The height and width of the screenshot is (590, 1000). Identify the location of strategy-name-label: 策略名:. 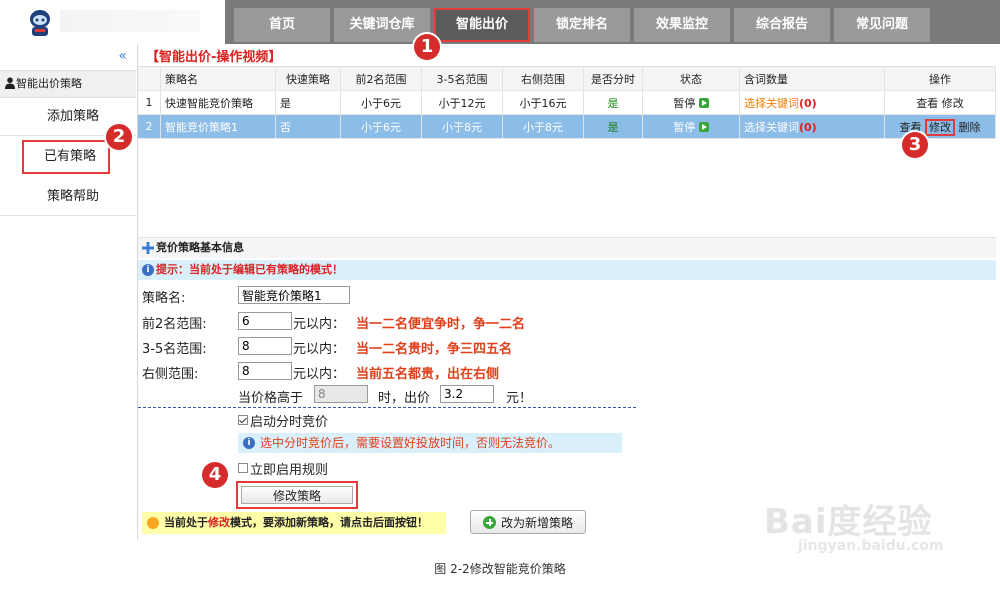
(164, 298).